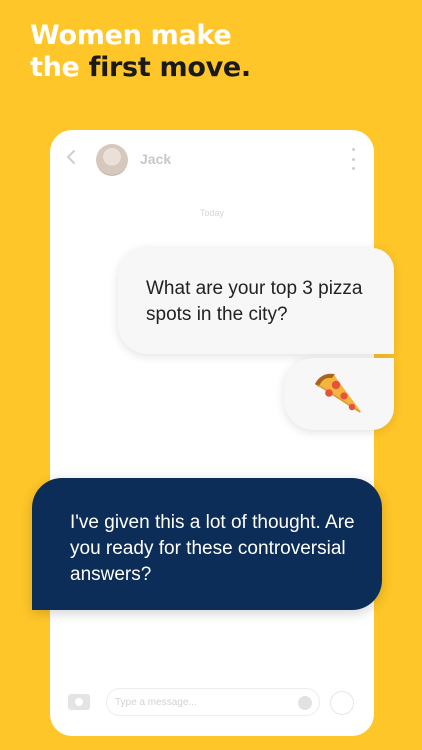 Image resolution: width=422 pixels, height=750 pixels. I want to click on camera-icon, so click(79, 702).